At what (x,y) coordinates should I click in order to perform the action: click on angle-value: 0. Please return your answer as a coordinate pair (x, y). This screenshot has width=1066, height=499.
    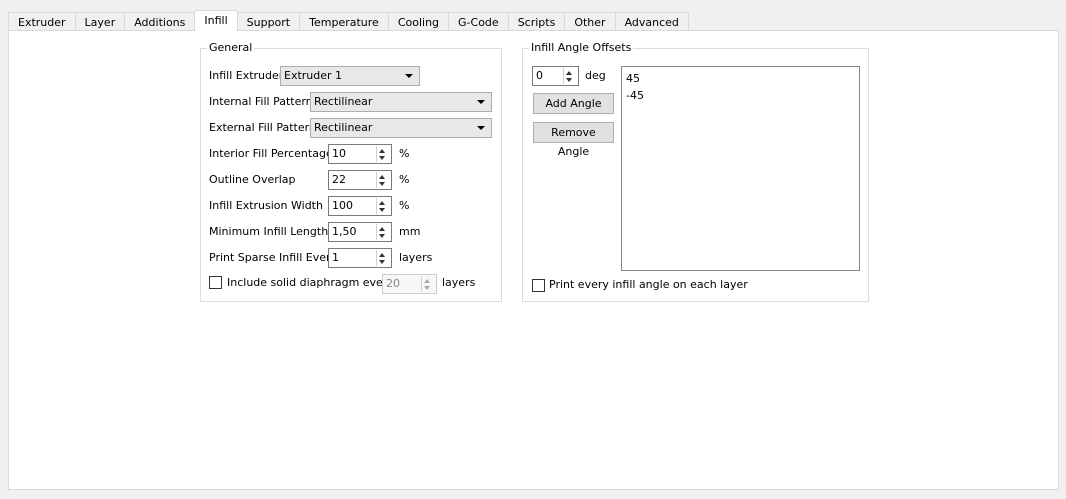
    Looking at the image, I should click on (539, 75).